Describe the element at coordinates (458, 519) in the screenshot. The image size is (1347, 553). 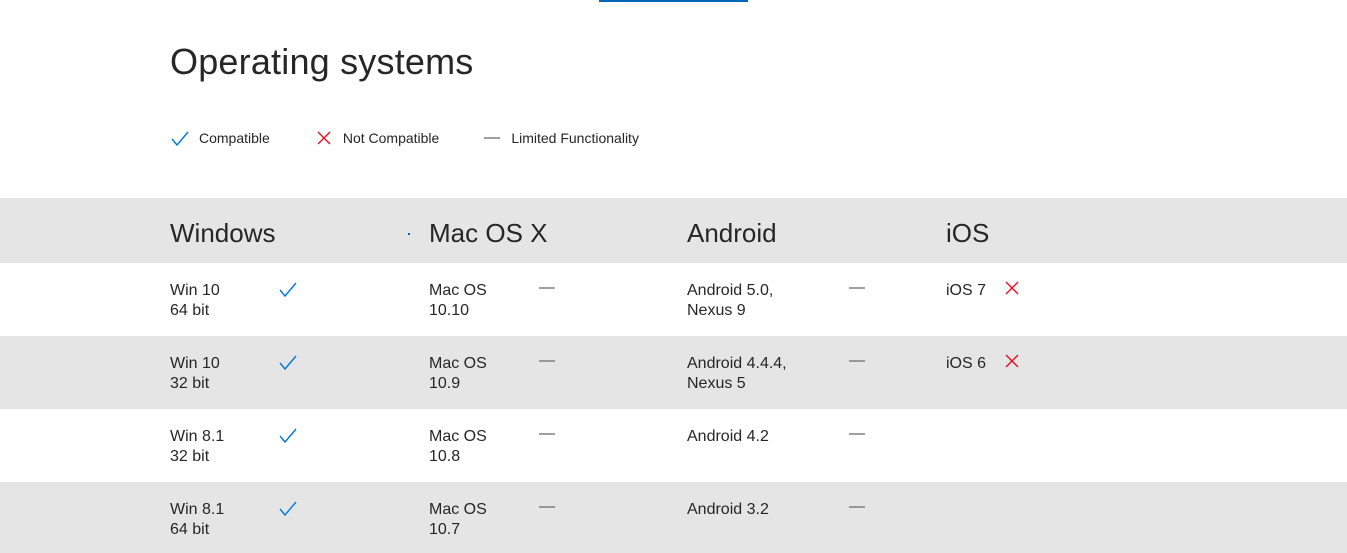
I see `mac-version: Mac OS 10.7` at that location.